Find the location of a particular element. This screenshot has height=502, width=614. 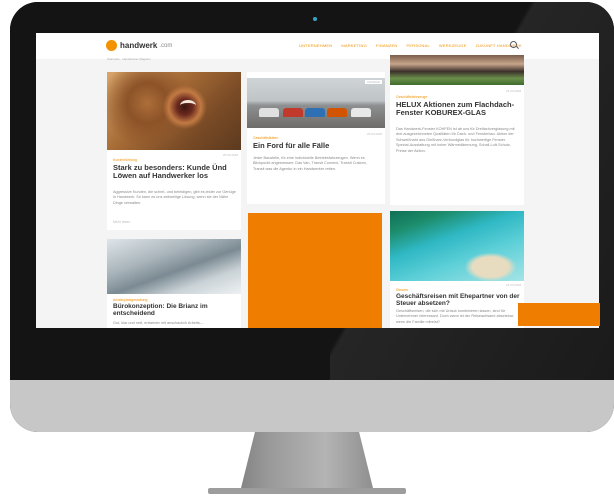

read-more-link: Mehr lesen is located at coordinates (121, 222).